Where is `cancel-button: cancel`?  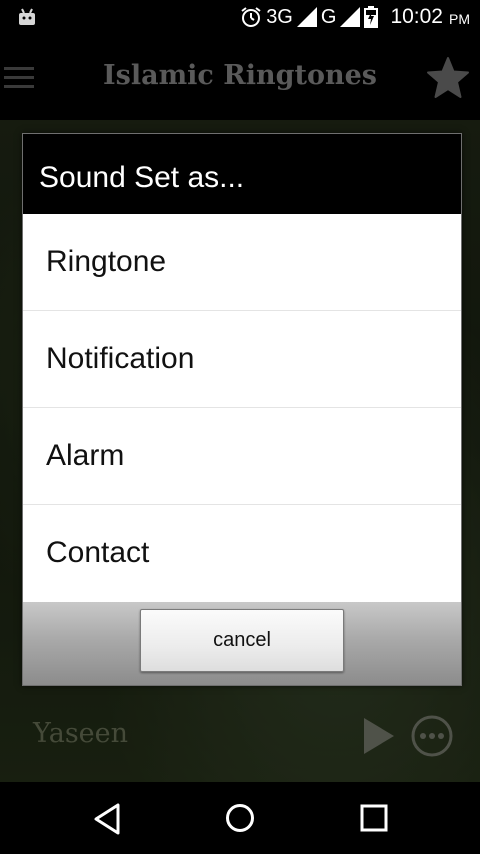
cancel-button: cancel is located at coordinates (242, 640).